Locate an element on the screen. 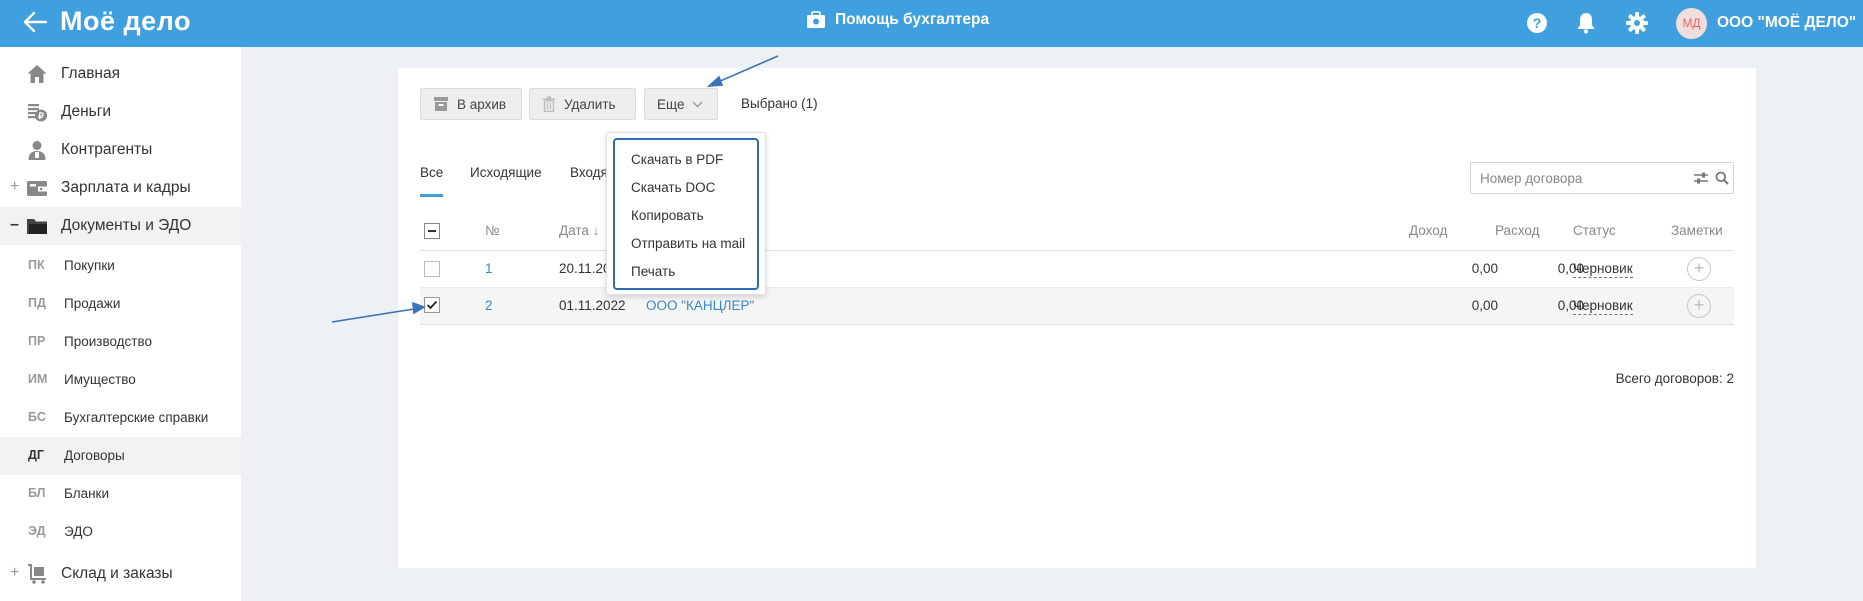 Image resolution: width=1863 pixels, height=601 pixels. sidebar-item-label: Документы и ЭДО is located at coordinates (126, 225).